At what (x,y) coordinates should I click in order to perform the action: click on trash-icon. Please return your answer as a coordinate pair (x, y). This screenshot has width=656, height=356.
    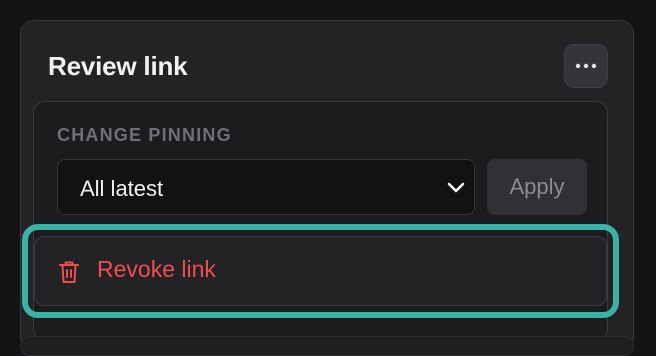
    Looking at the image, I should click on (69, 272).